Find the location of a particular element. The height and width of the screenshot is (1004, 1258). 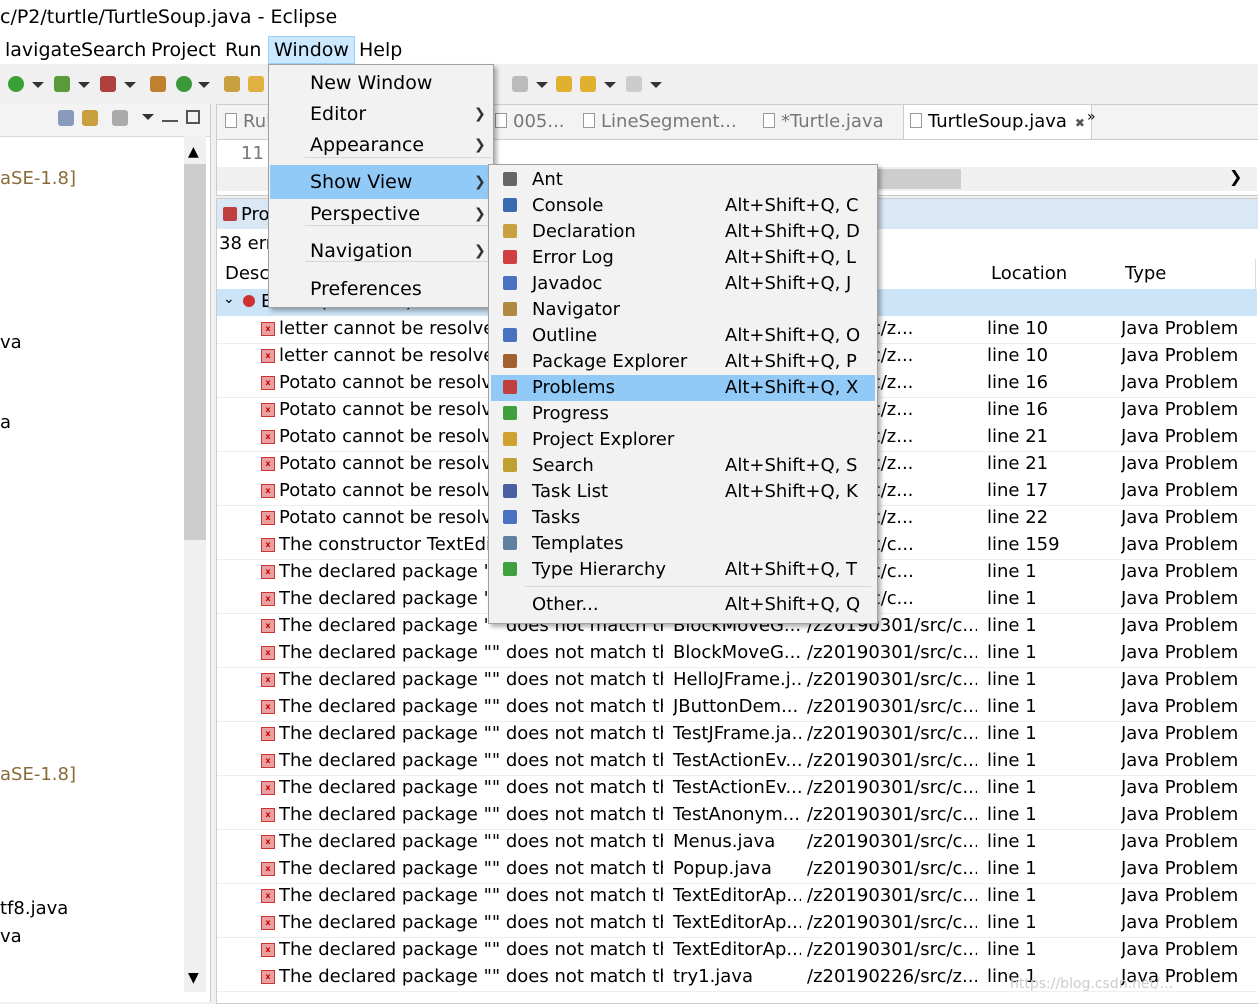

menu-item-templates: Templates is located at coordinates (683, 544).